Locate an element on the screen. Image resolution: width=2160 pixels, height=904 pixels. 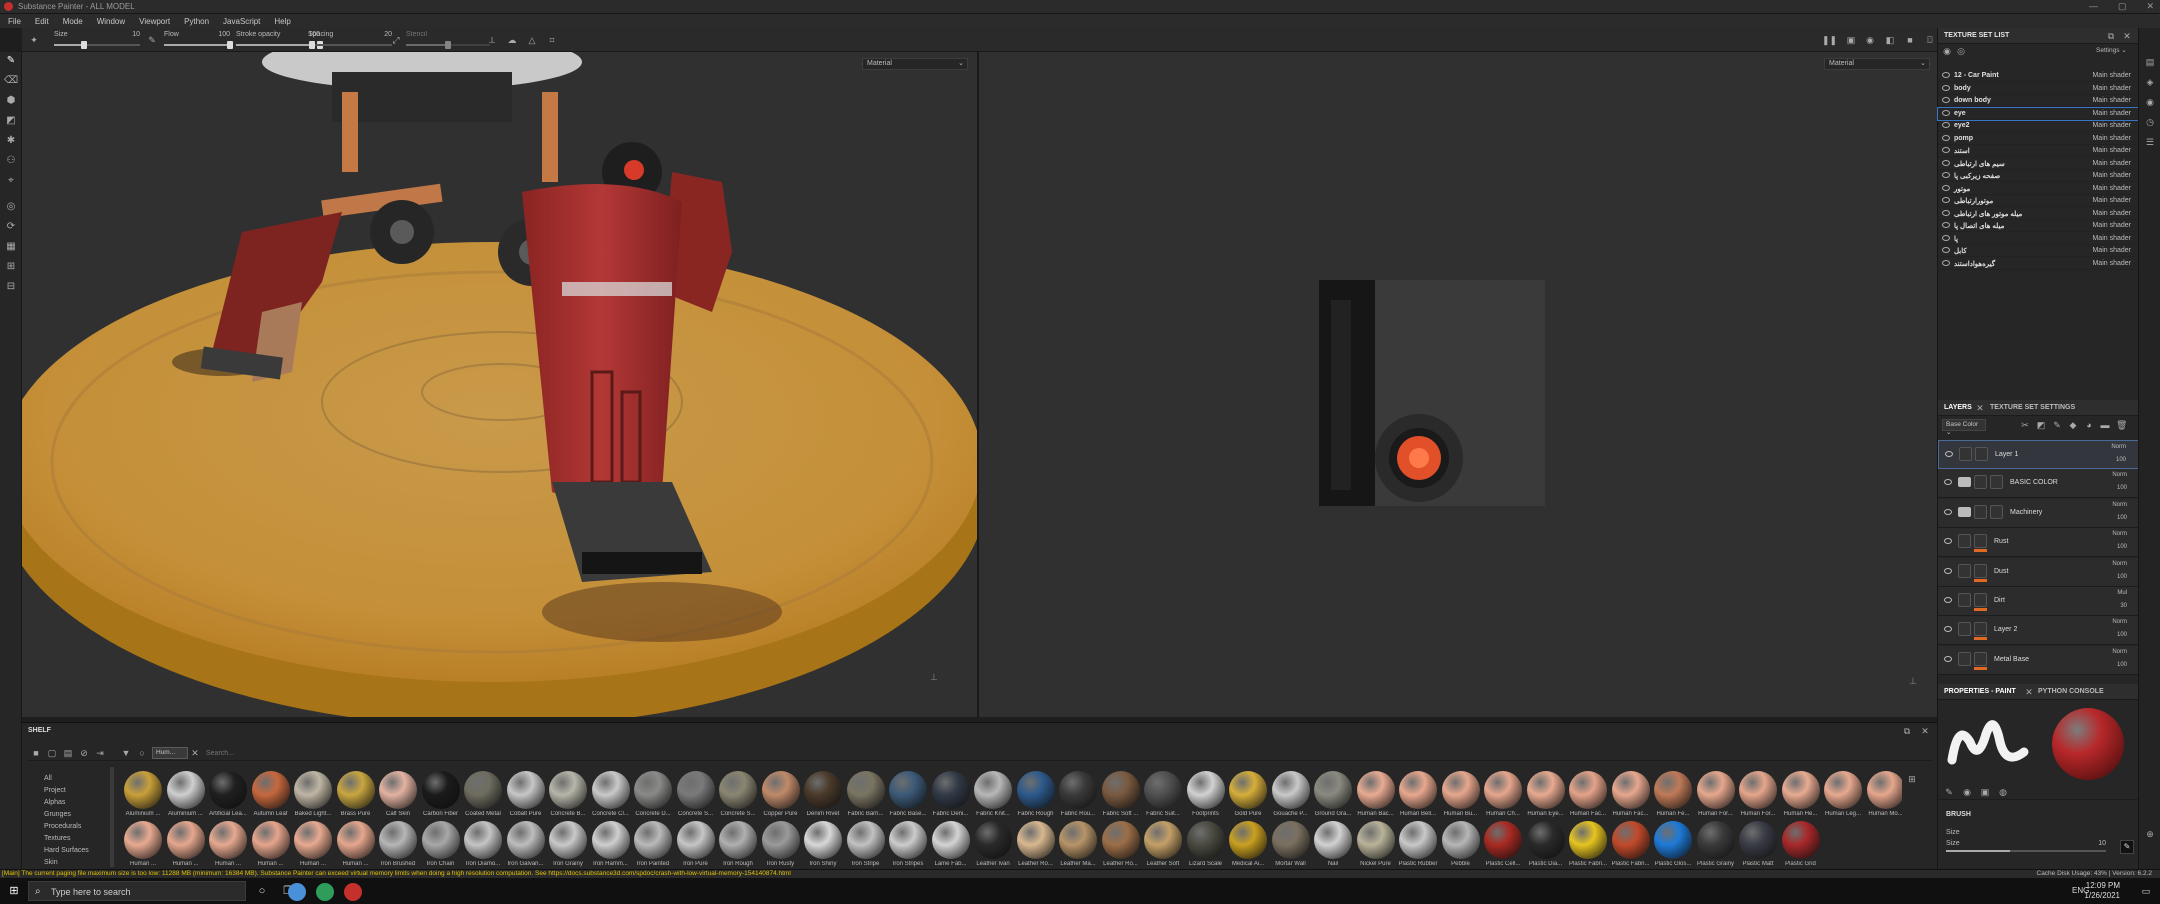
paint-brush-tool-icon: ✎ is located at coordinates (11, 61).